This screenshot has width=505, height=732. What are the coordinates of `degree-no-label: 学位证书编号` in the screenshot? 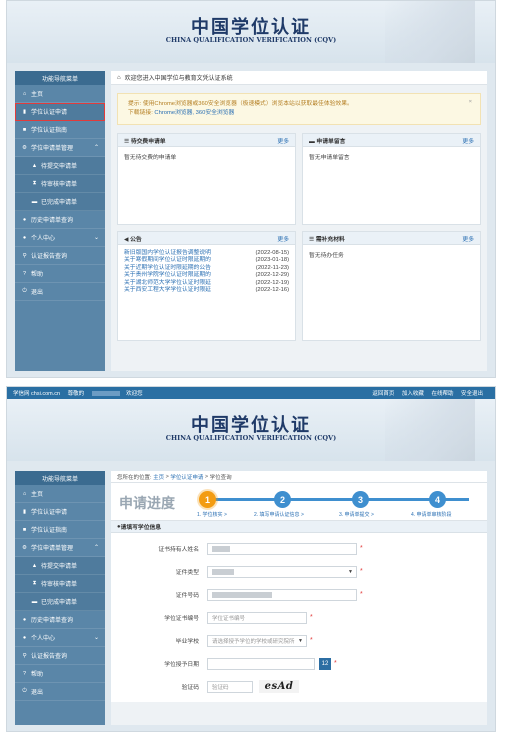 It's located at (181, 619).